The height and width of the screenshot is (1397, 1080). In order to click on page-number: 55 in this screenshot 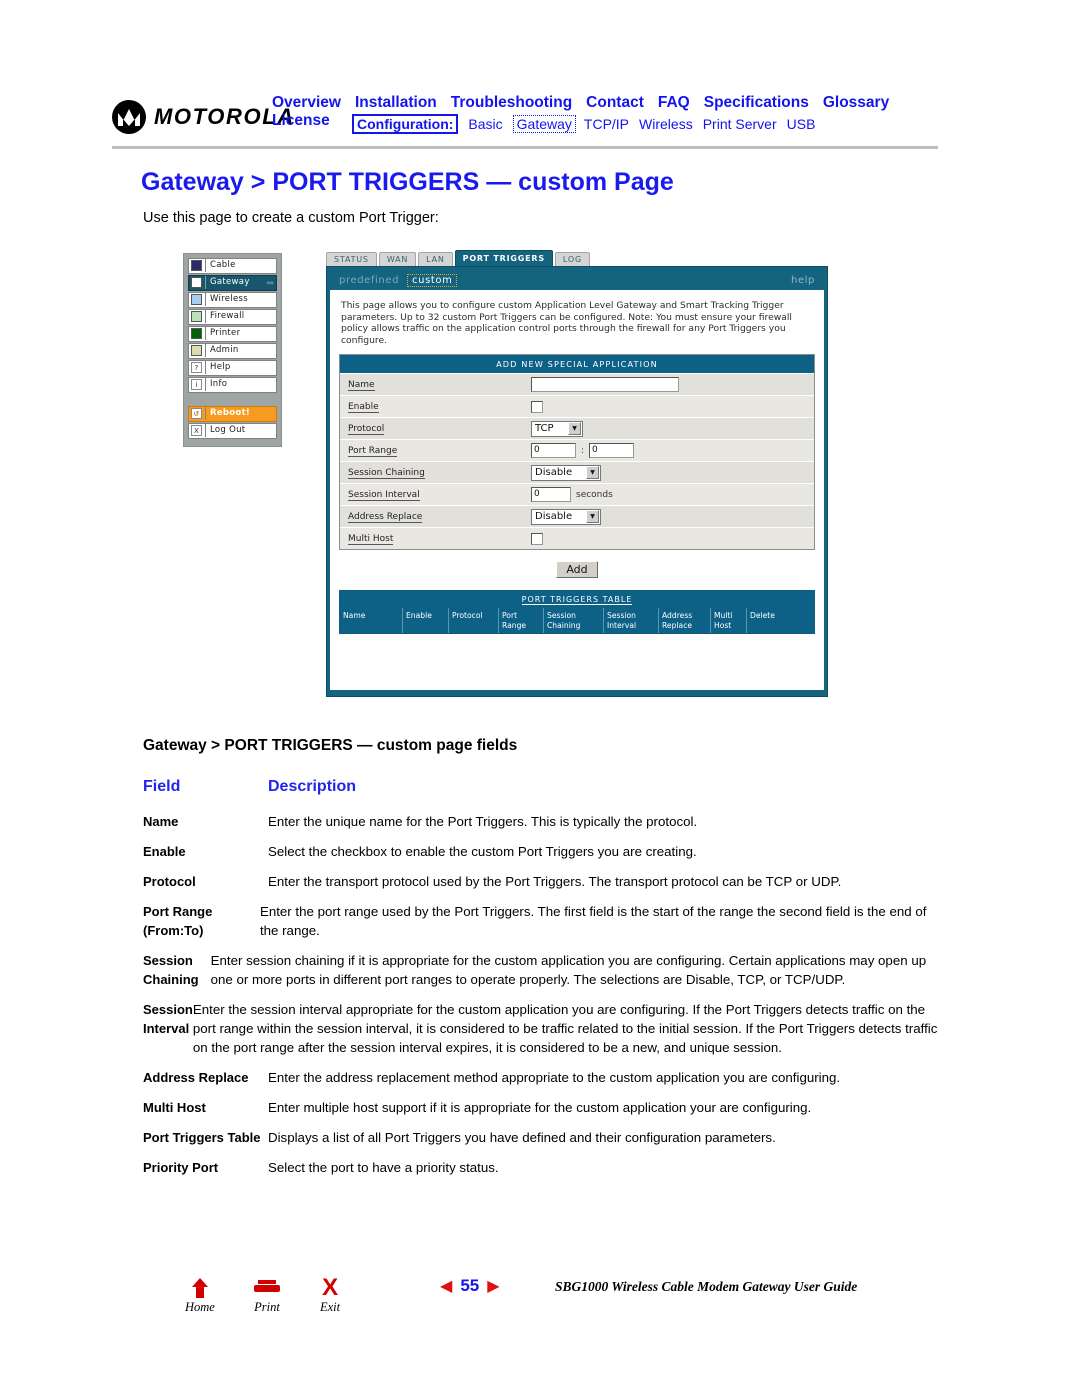, I will do `click(470, 1285)`.